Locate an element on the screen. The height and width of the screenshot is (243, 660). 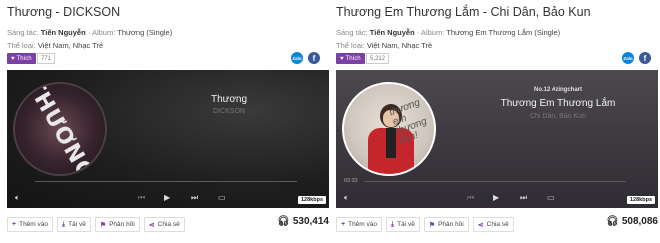
song-title-line: Thương Em Thương Lắm - Chi Dân, Bảo Kun is located at coordinates (463, 12).